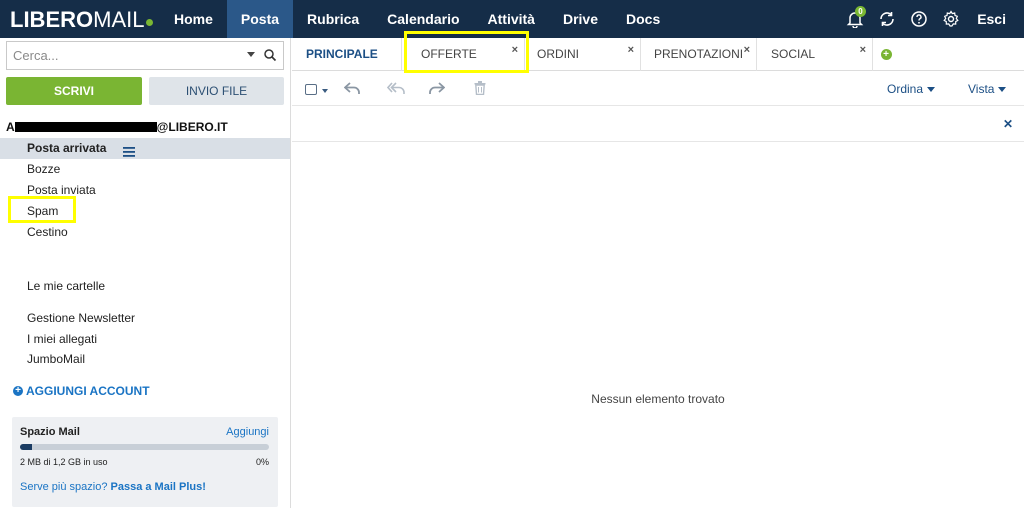 This screenshot has height=508, width=1024. I want to click on tab-prenotazioni: PRENOTAZIONI ×, so click(699, 54).